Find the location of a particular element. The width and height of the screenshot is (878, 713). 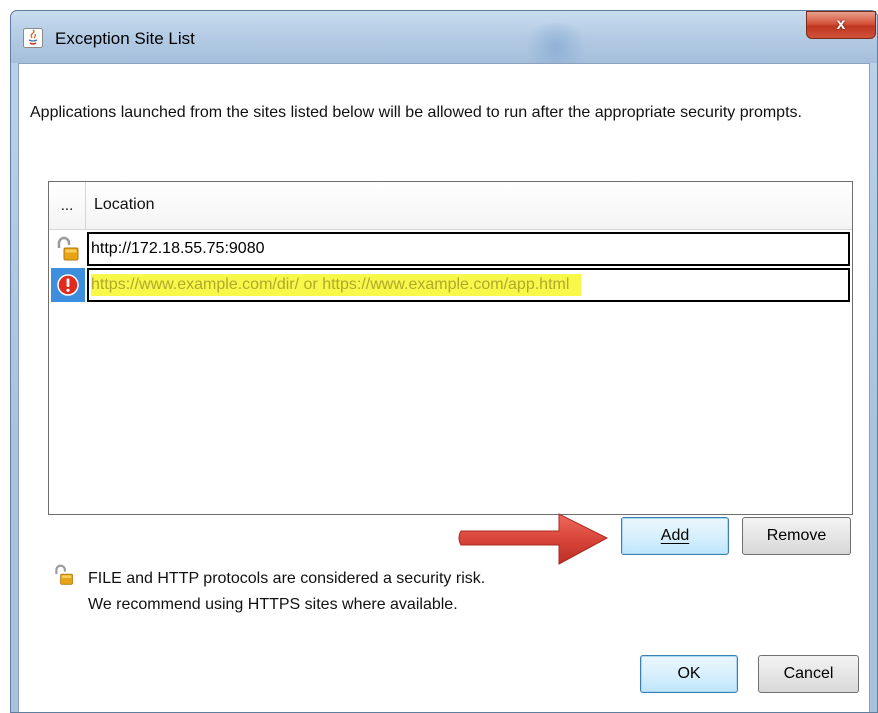

window-title: Exception Site List is located at coordinates (125, 38).